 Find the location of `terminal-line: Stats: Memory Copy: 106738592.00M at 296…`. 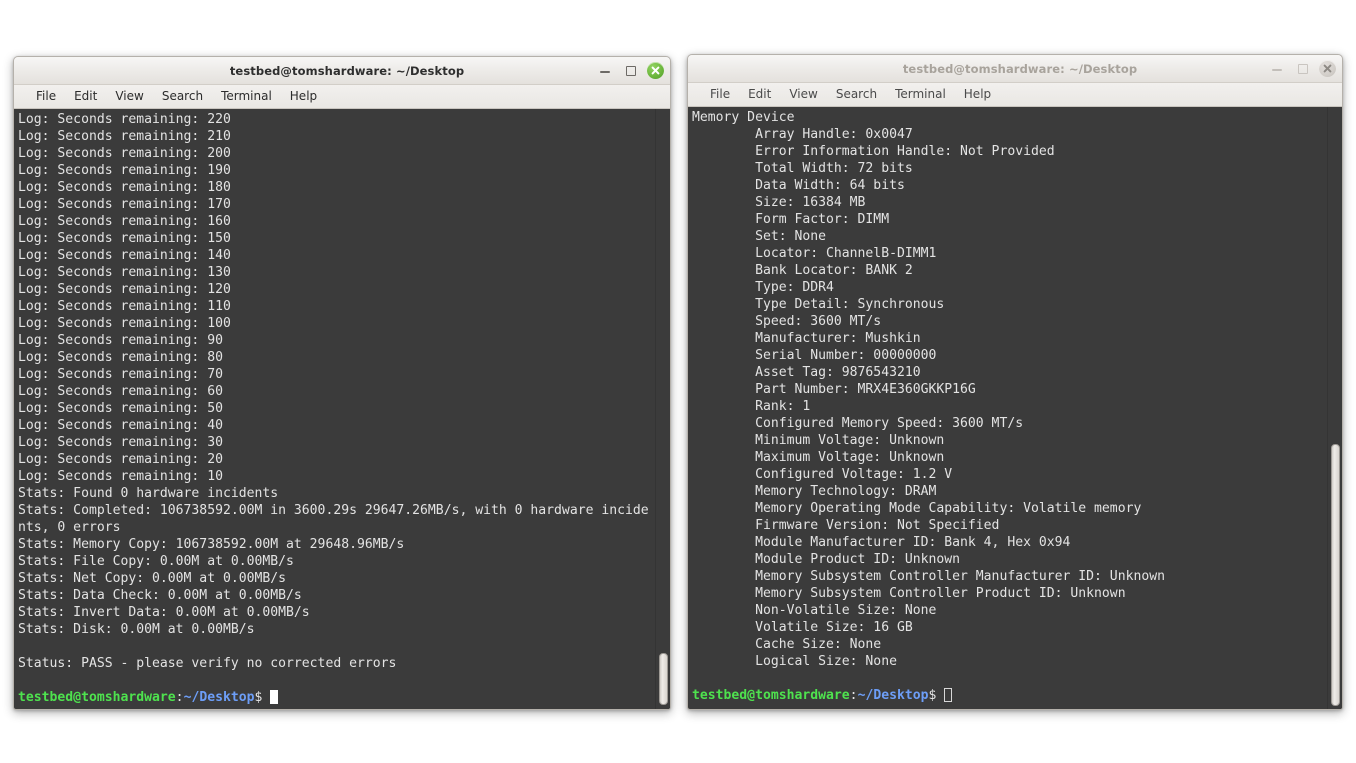

terminal-line: Stats: Memory Copy: 106738592.00M at 296… is located at coordinates (211, 544).